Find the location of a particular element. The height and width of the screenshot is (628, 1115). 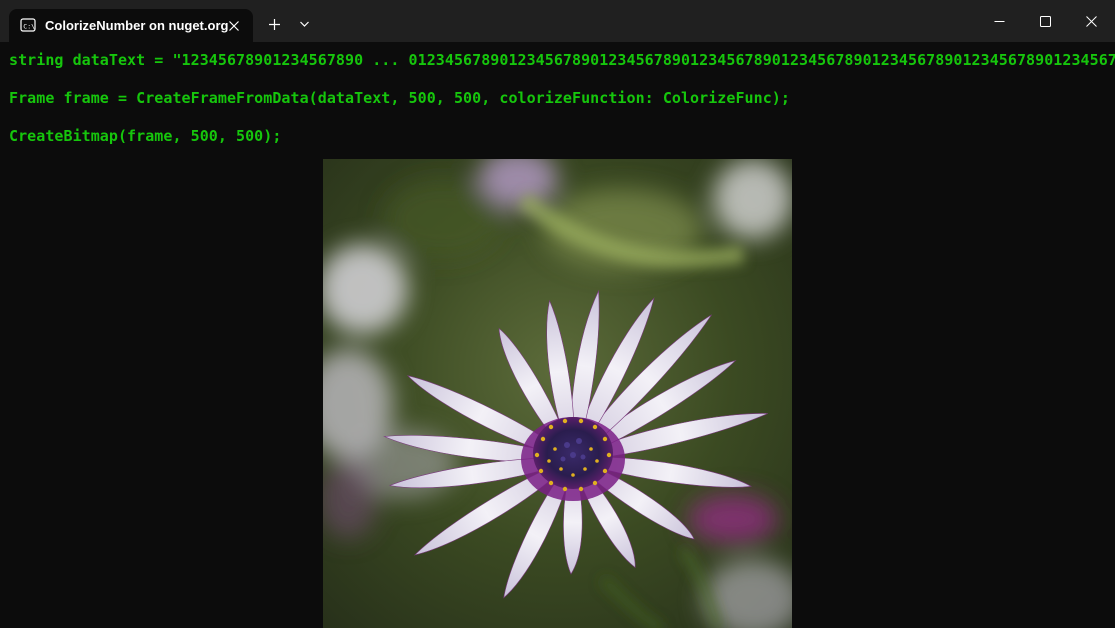

code-line-create-bitmap: CreateBitmap(frame, 500, 500); is located at coordinates (145, 136).